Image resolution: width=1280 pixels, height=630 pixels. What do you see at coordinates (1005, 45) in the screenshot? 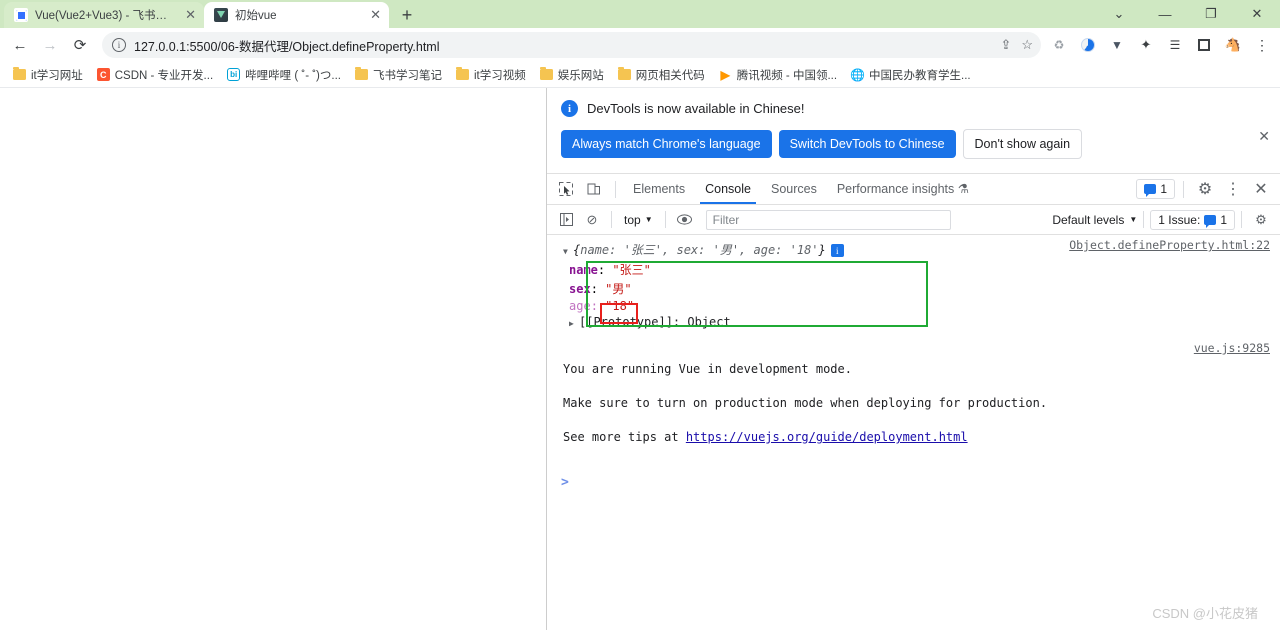
I see `share-icon: ⇪` at bounding box center [1005, 45].